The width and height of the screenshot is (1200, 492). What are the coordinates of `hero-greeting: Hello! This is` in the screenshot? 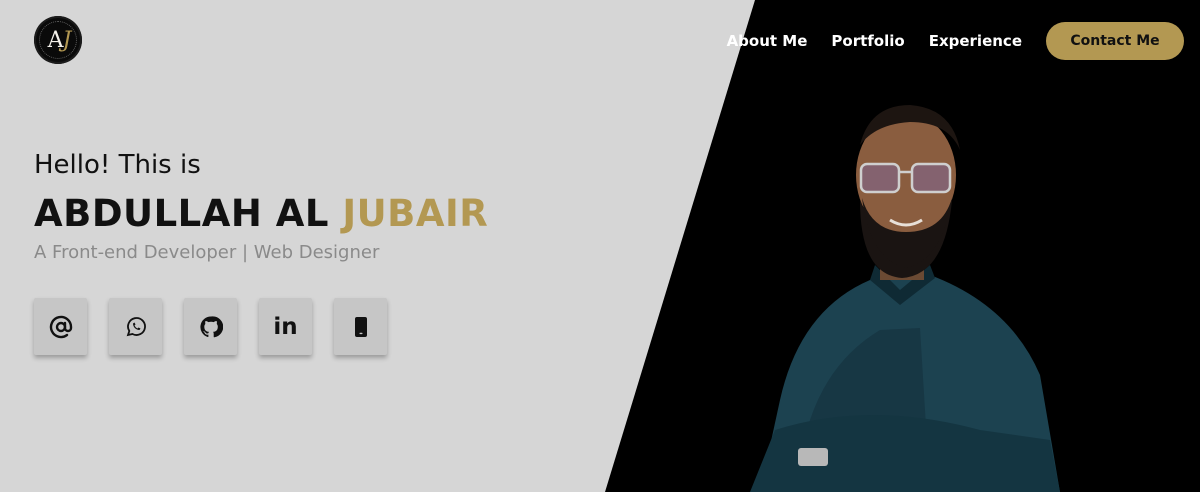 It's located at (117, 165).